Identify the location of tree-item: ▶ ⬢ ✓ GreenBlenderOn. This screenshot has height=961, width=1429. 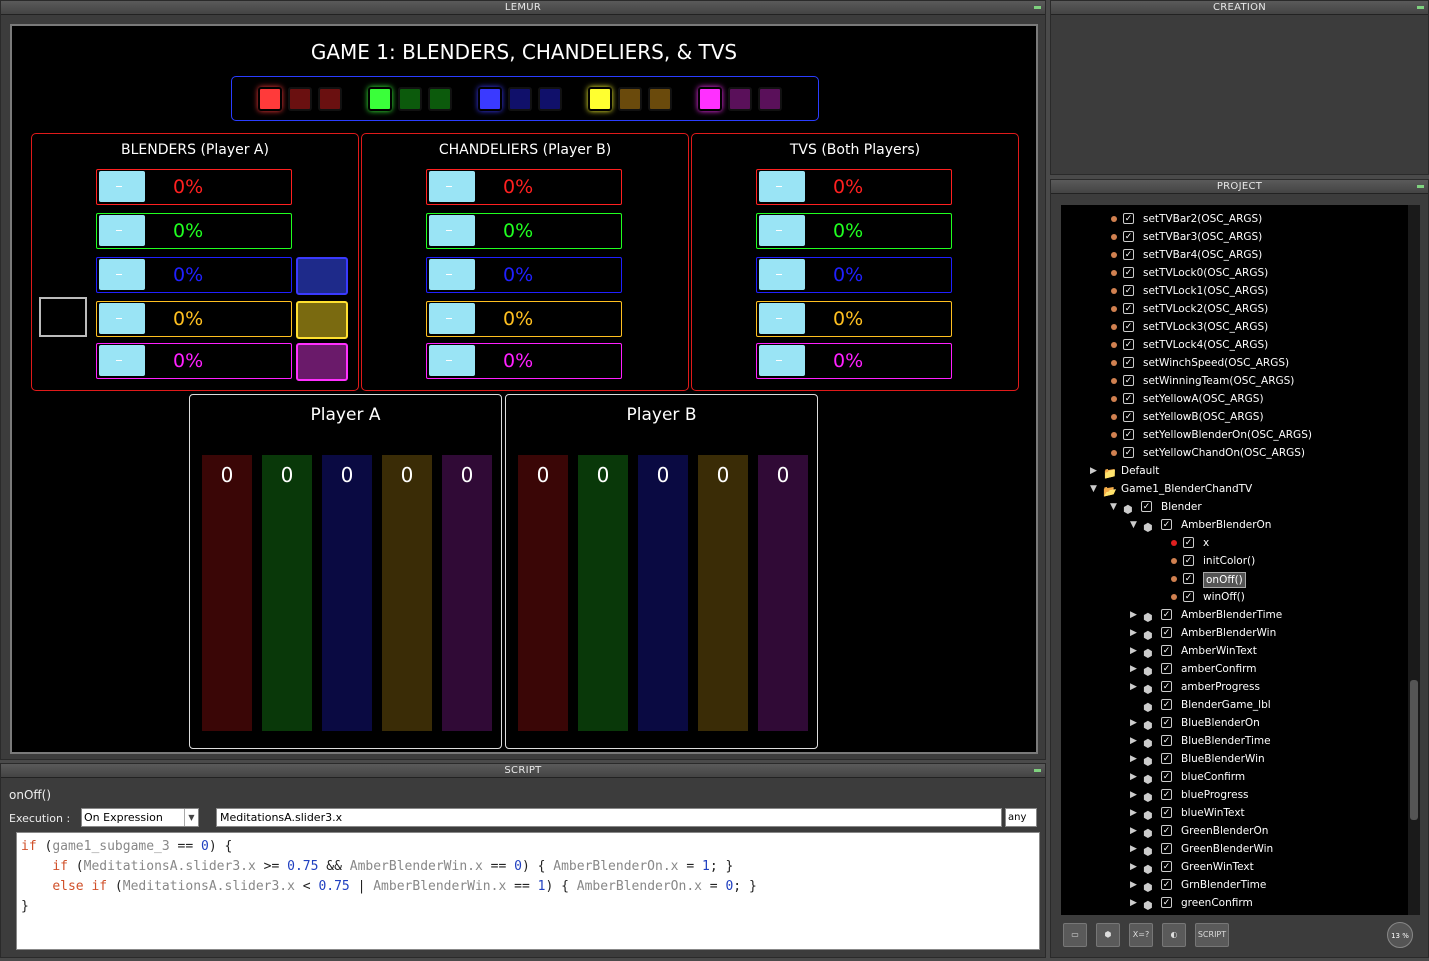
(1236, 831).